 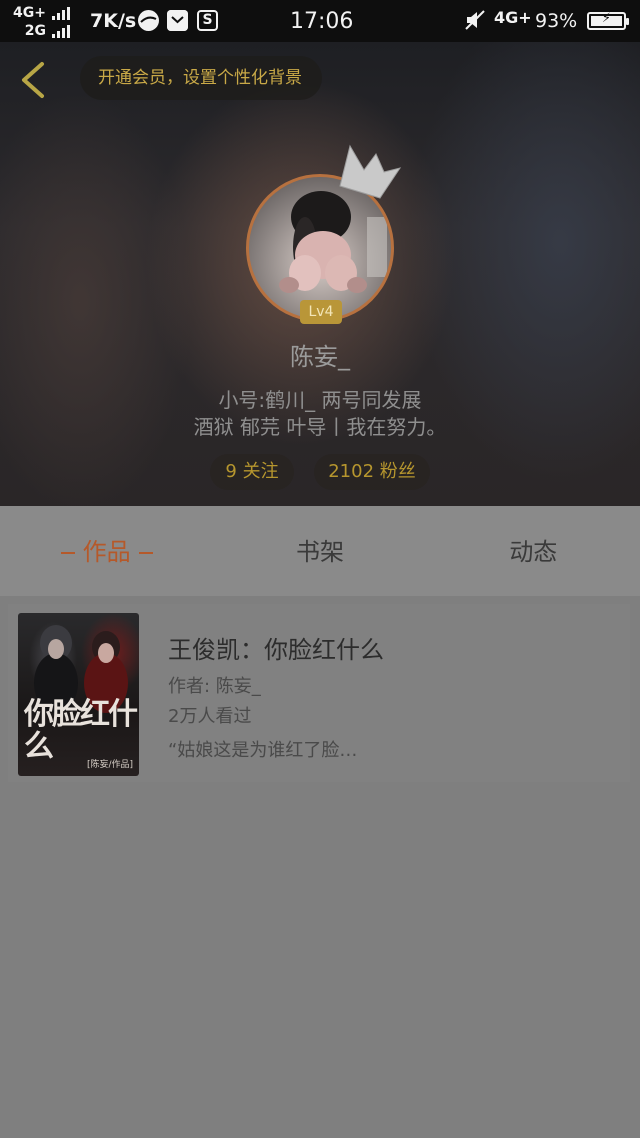 What do you see at coordinates (475, 20) in the screenshot?
I see `mute-icon` at bounding box center [475, 20].